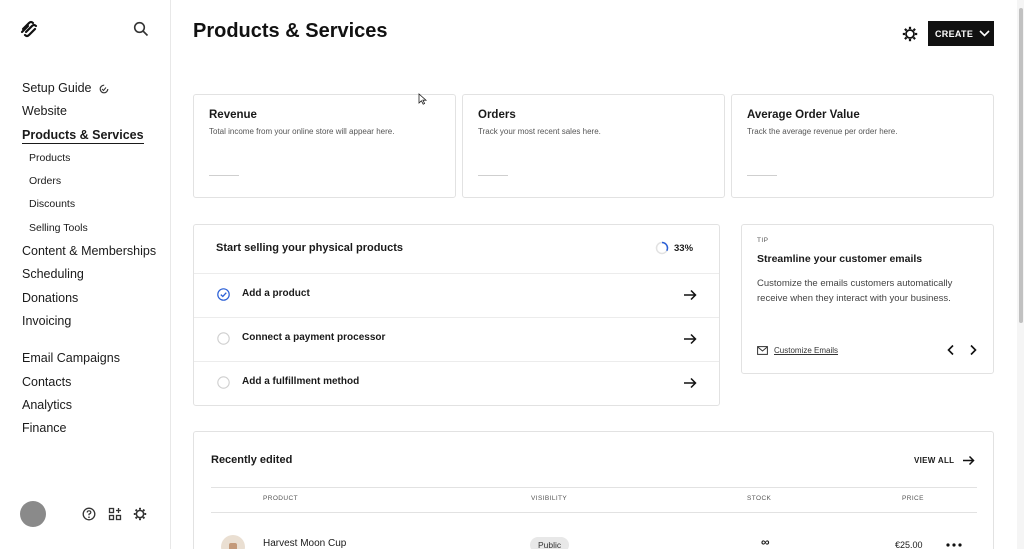 This screenshot has height=549, width=1024. I want to click on stock-value: ∞, so click(765, 542).